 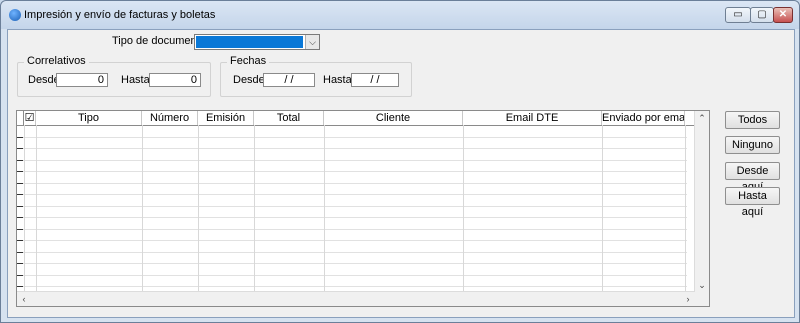 I want to click on fechas-legend: Fechas, so click(x=248, y=61).